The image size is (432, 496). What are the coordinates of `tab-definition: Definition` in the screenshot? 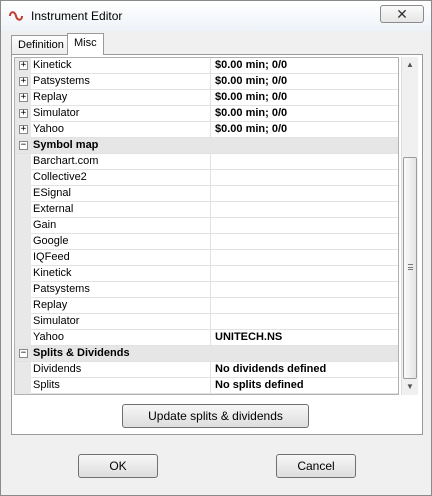 It's located at (41, 45).